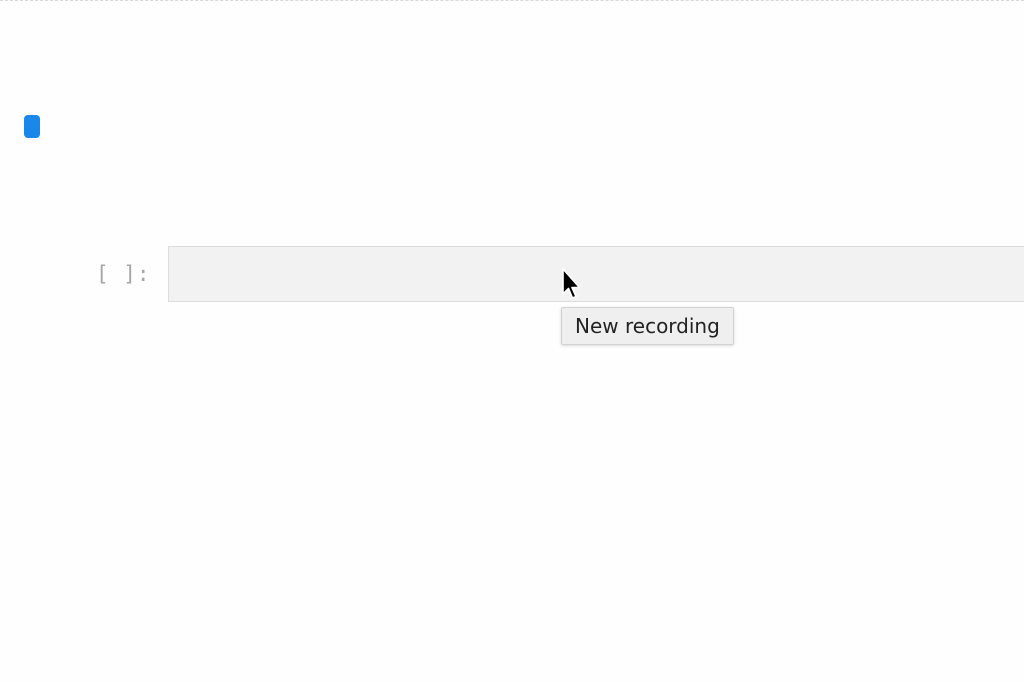 The width and height of the screenshot is (1024, 682). Describe the element at coordinates (32, 126) in the screenshot. I see `active-cell-indicator` at that location.